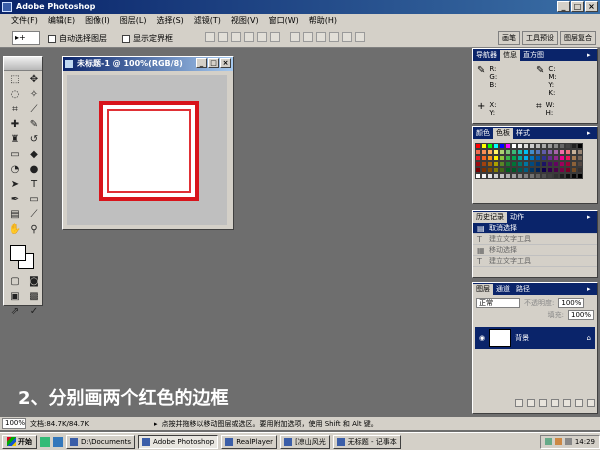 This screenshot has height=450, width=600. I want to click on history-brush-icon: ↺, so click(34, 140).